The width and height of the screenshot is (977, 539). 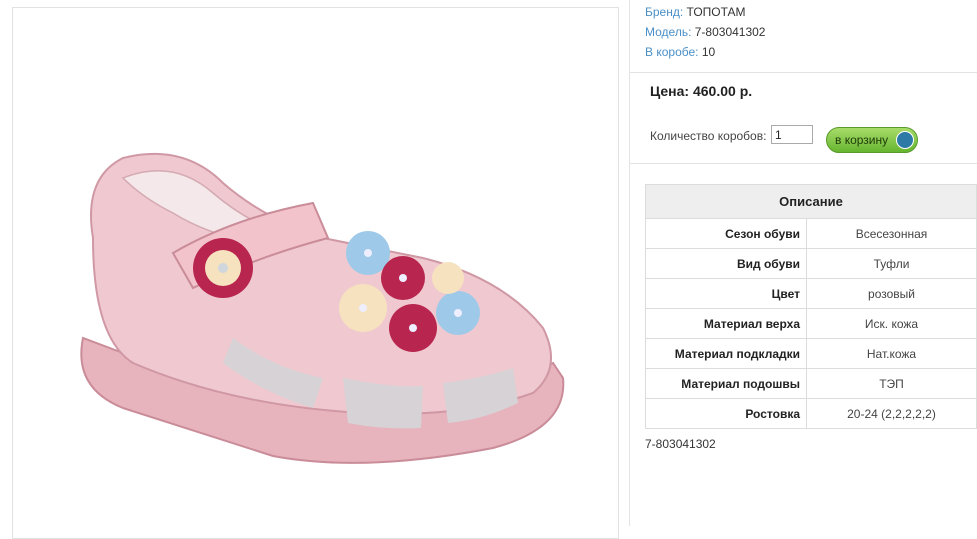 What do you see at coordinates (726, 383) in the screenshot?
I see `spec-key: Материал подошвы` at bounding box center [726, 383].